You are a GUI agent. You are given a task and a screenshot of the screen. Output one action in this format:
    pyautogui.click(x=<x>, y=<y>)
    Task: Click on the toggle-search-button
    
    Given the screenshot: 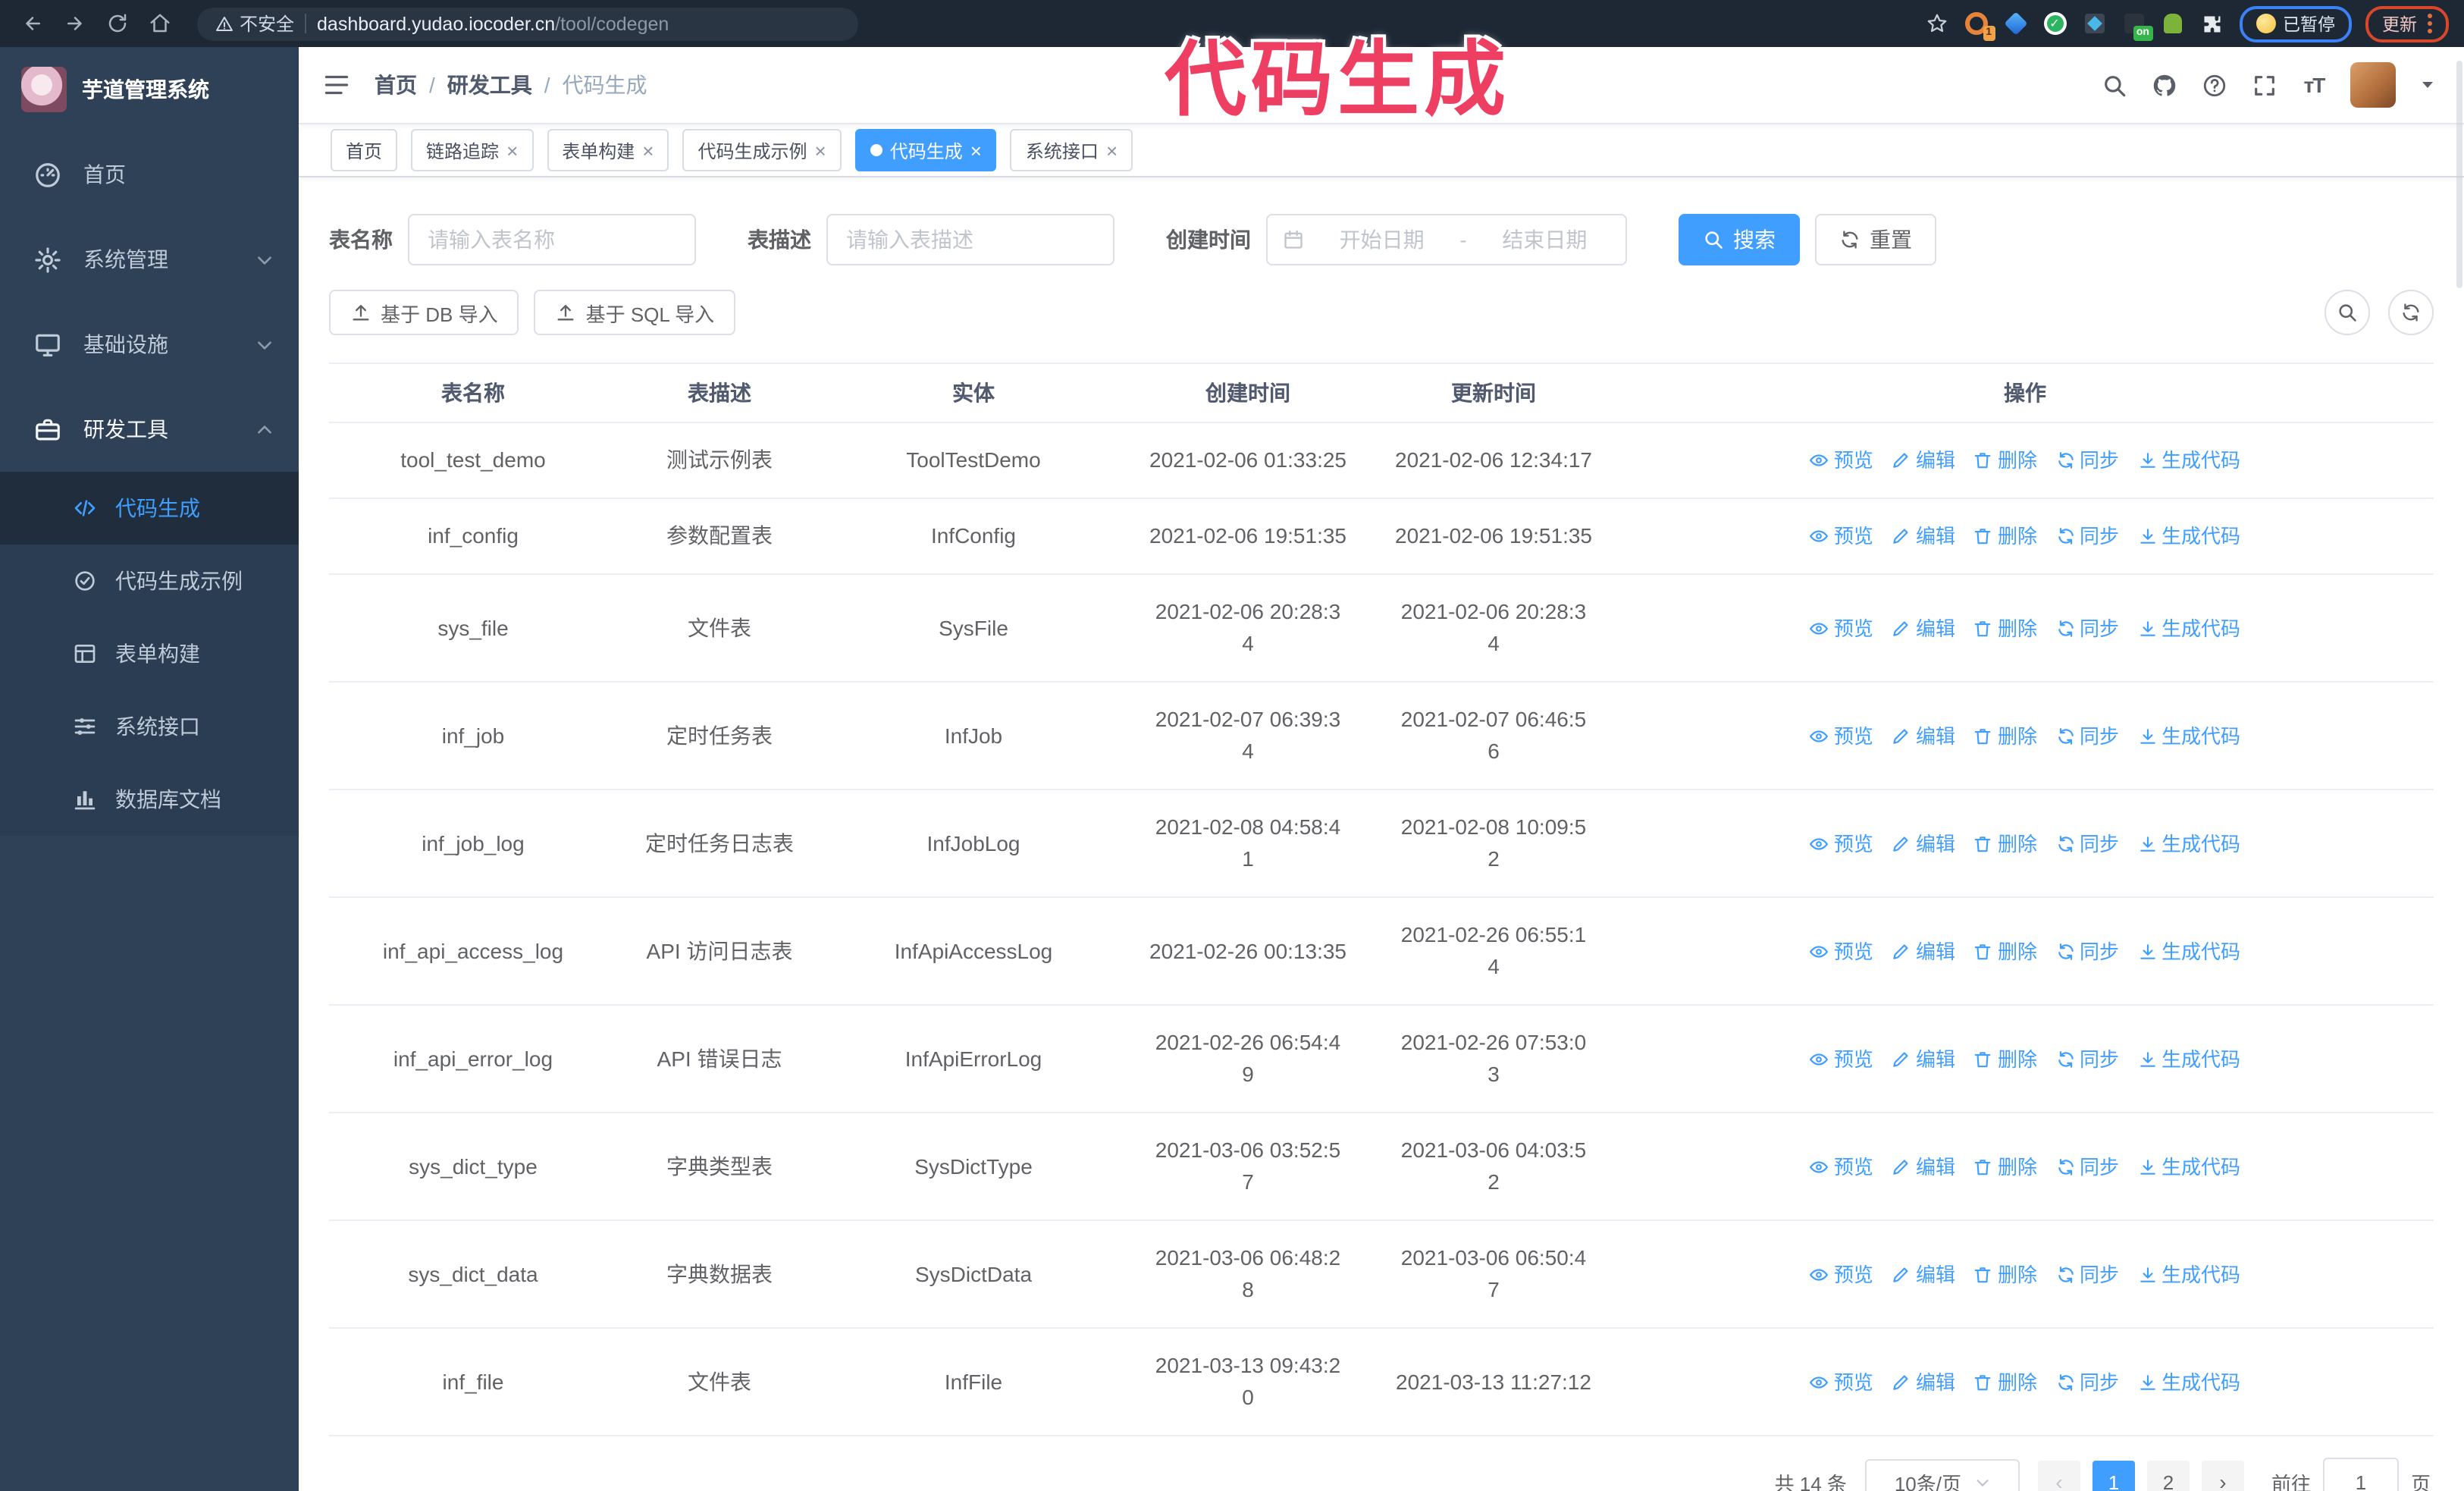 What is the action you would take?
    pyautogui.click(x=2347, y=312)
    